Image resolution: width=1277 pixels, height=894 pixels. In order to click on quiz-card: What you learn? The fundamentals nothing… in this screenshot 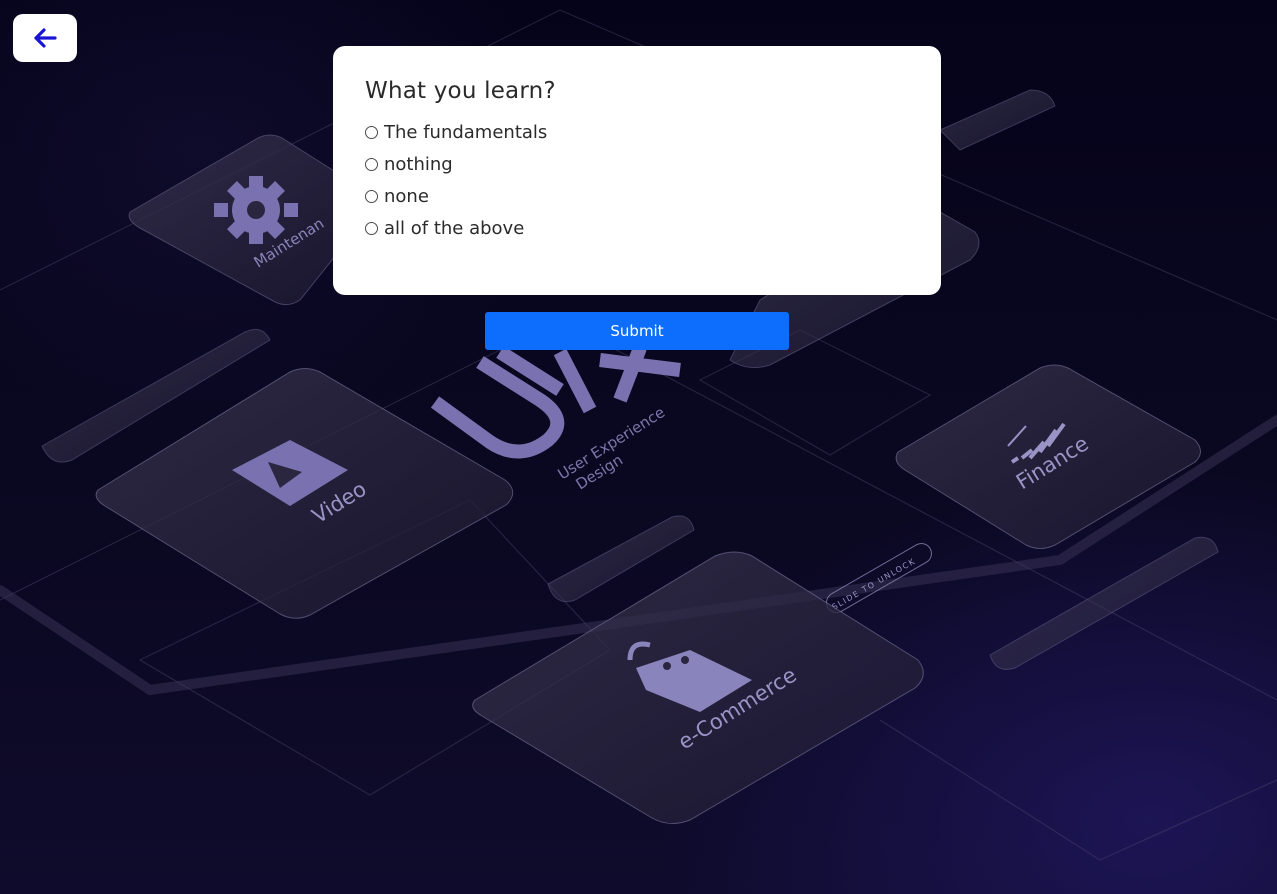, I will do `click(637, 170)`.